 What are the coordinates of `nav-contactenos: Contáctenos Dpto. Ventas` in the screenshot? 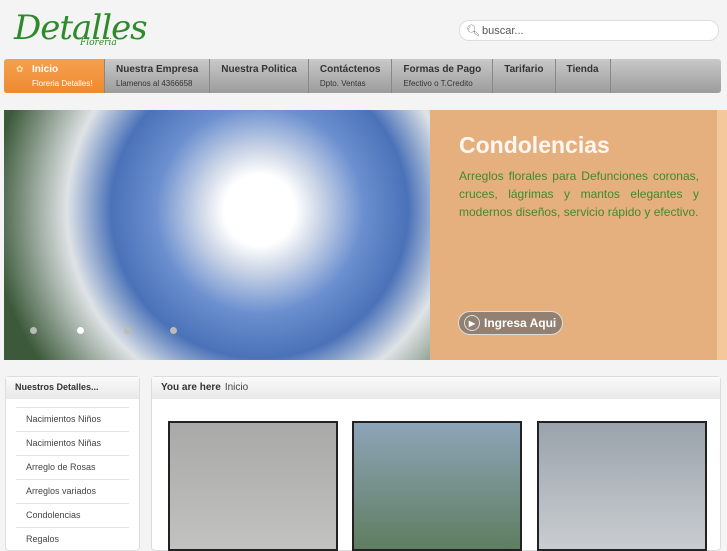 It's located at (351, 76).